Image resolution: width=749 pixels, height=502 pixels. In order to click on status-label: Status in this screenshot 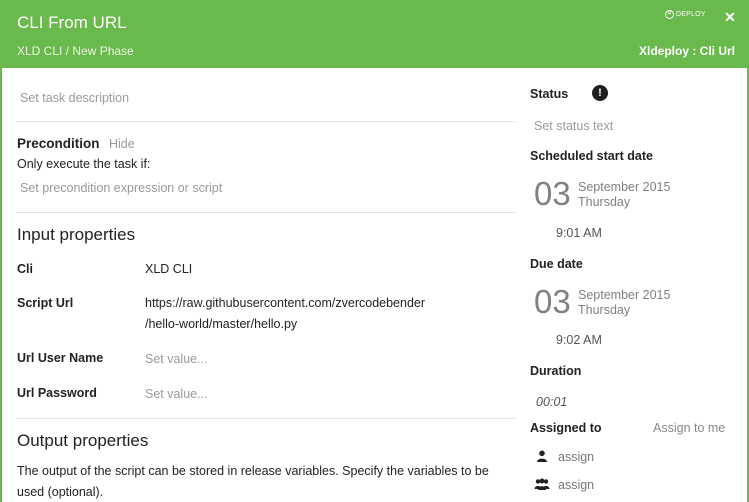, I will do `click(549, 94)`.